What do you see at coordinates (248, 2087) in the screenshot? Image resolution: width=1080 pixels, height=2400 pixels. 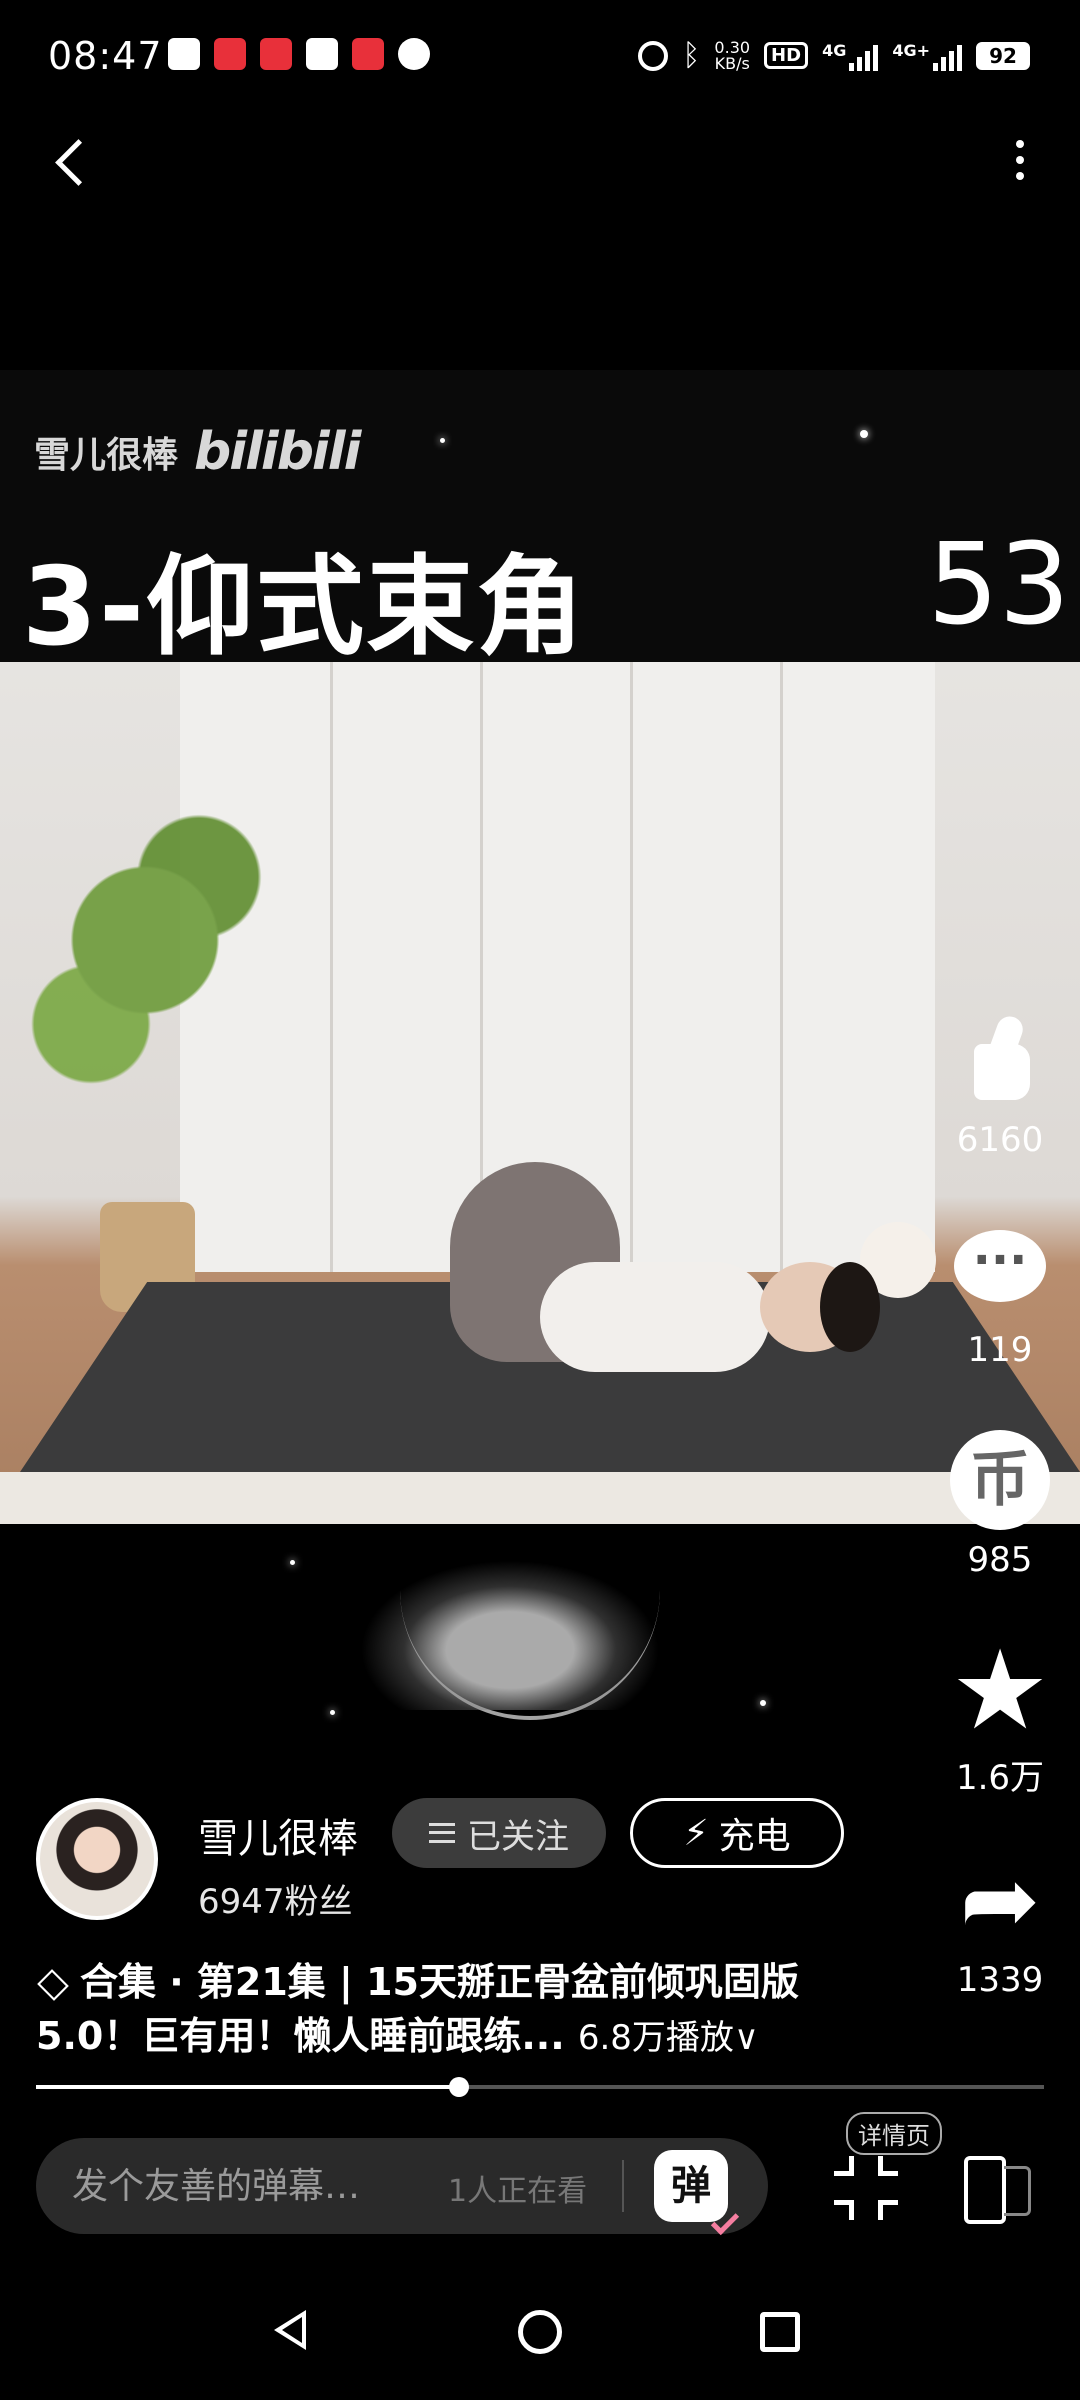 I see `progress-fill` at bounding box center [248, 2087].